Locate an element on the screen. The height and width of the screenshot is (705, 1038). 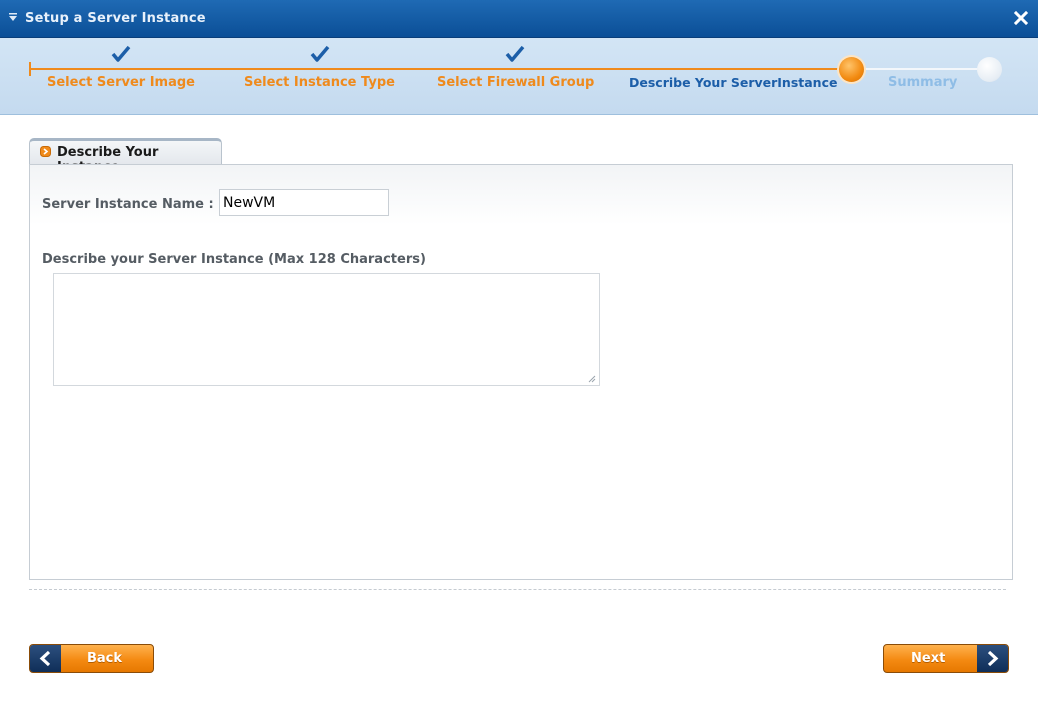
step-summary: Summary is located at coordinates (923, 82).